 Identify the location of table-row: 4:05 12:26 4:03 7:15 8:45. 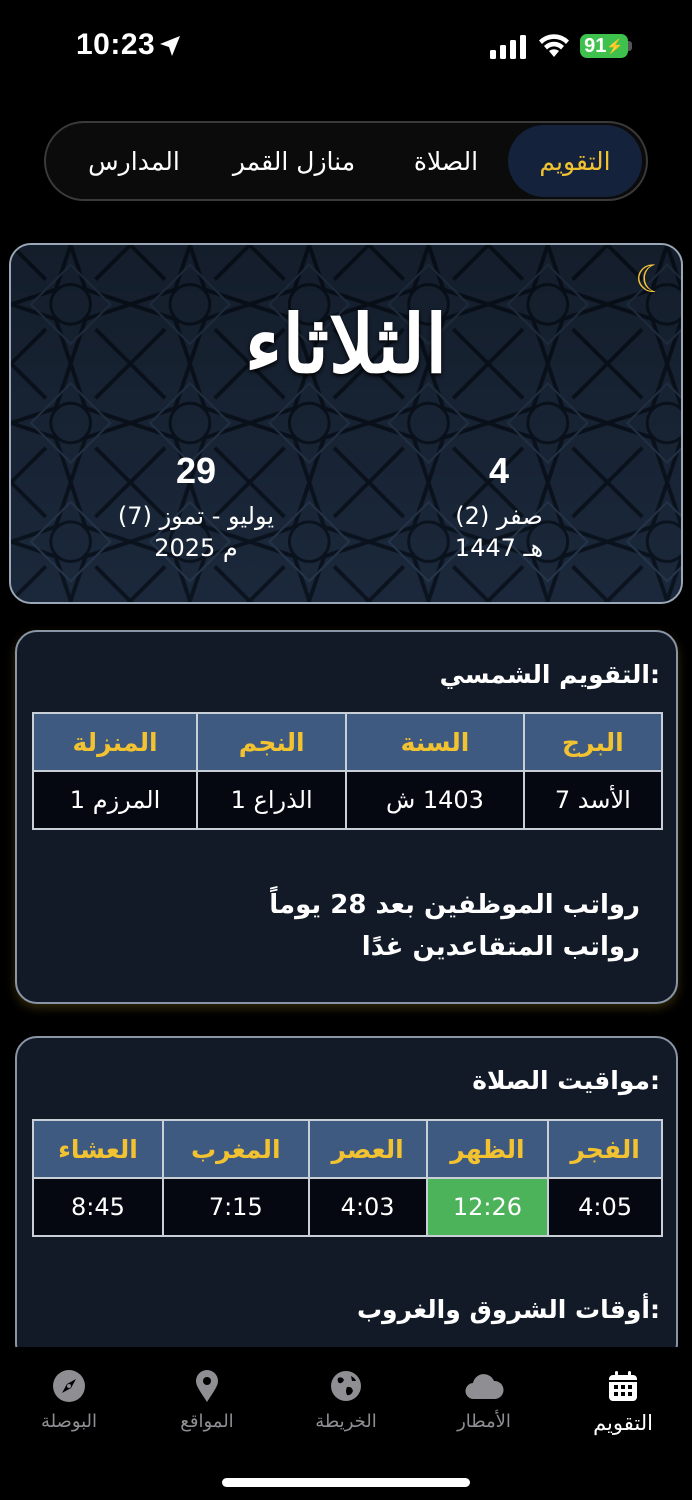
(347, 1207).